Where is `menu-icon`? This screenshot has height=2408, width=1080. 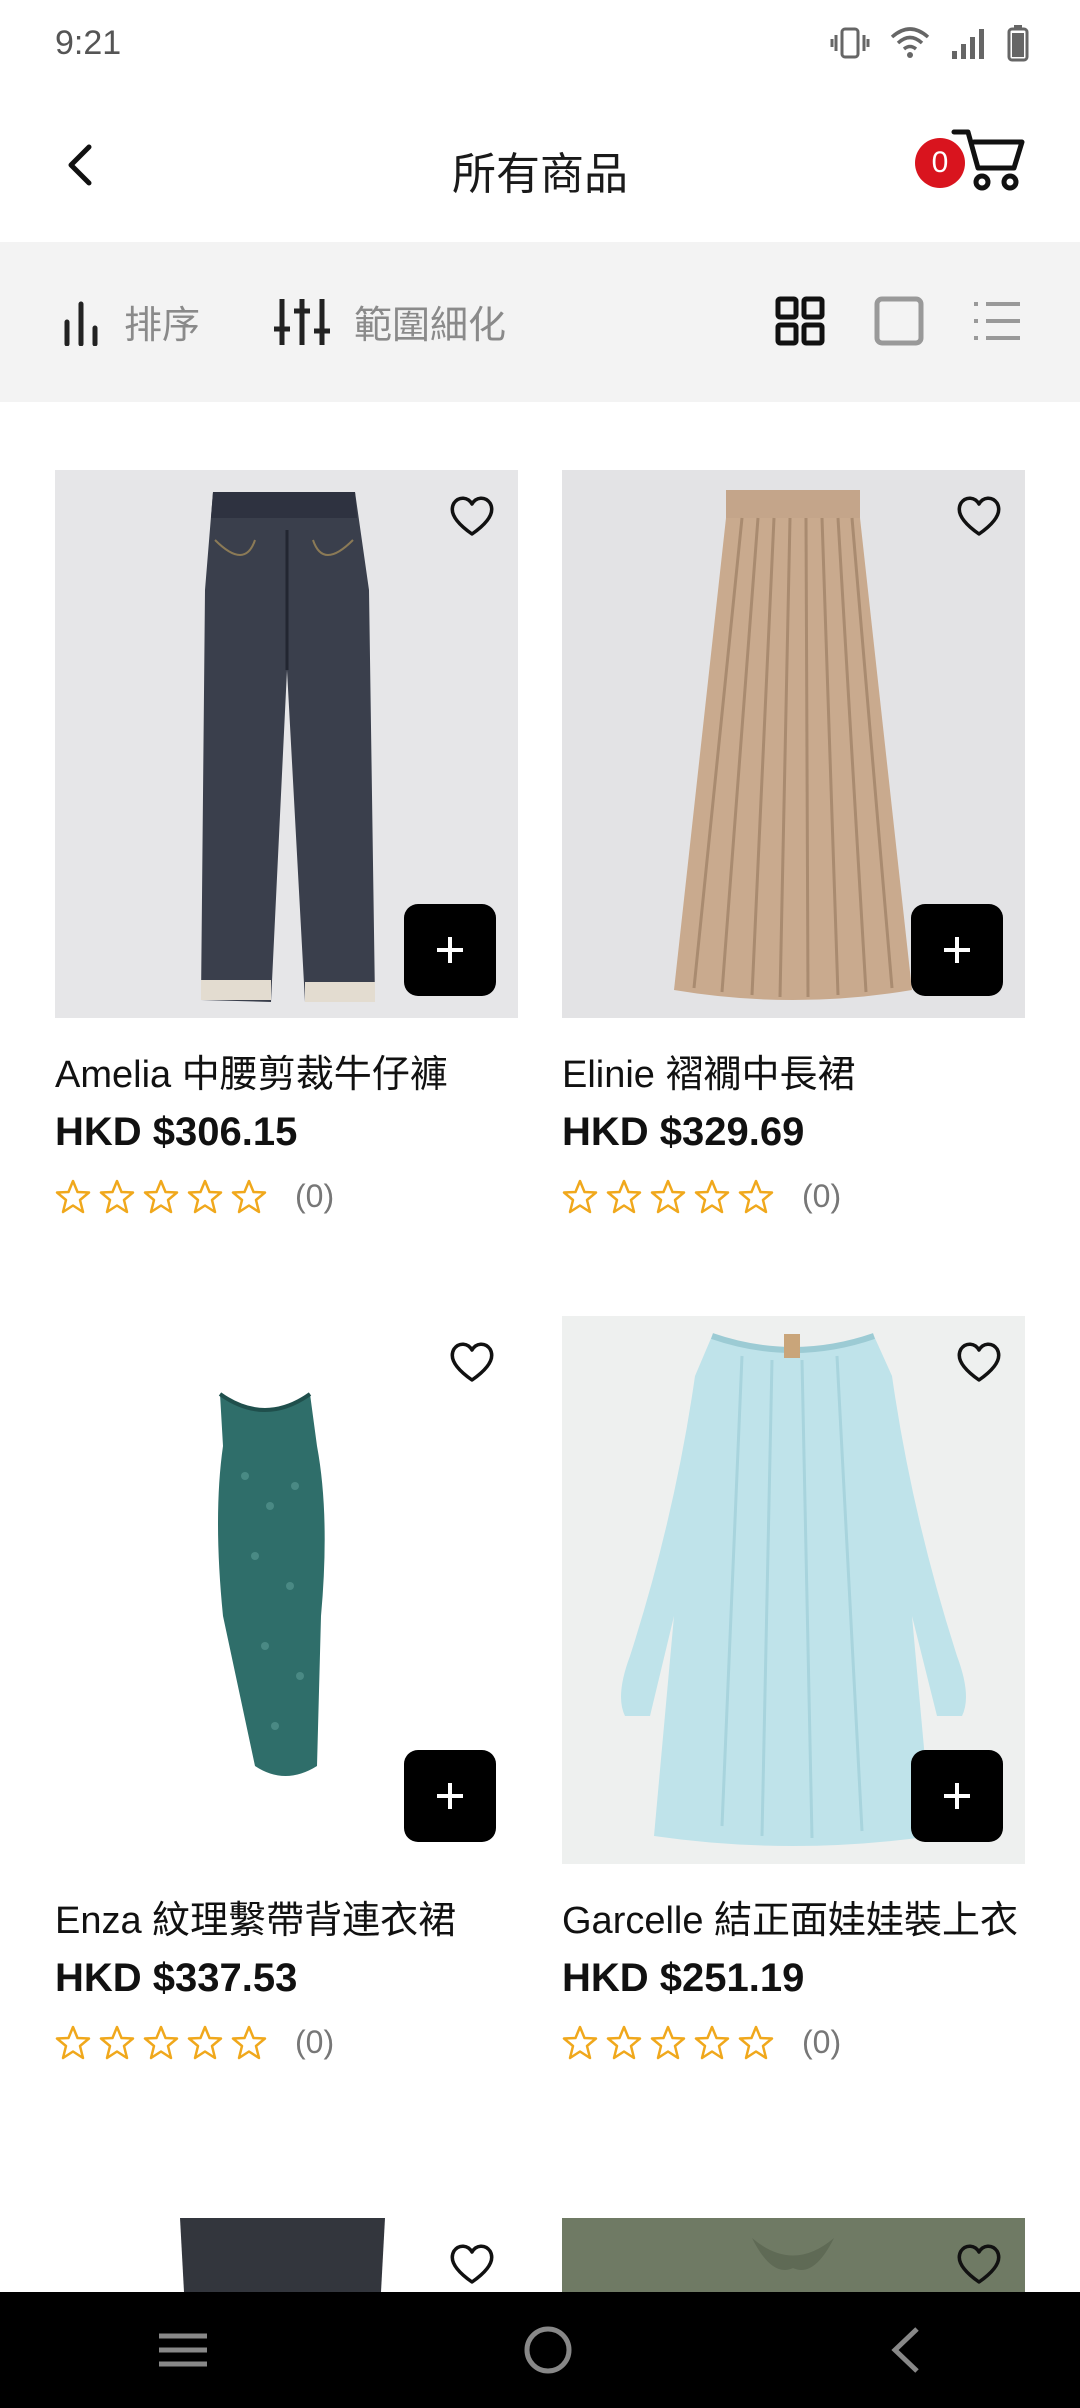 menu-icon is located at coordinates (183, 2350).